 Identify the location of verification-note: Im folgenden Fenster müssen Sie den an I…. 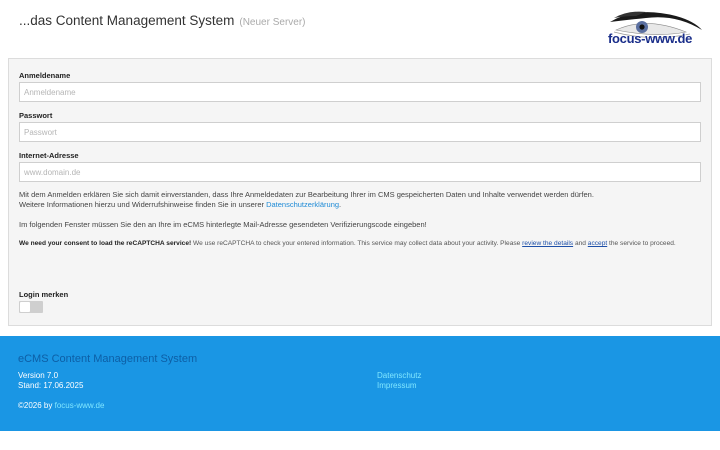
(223, 224).